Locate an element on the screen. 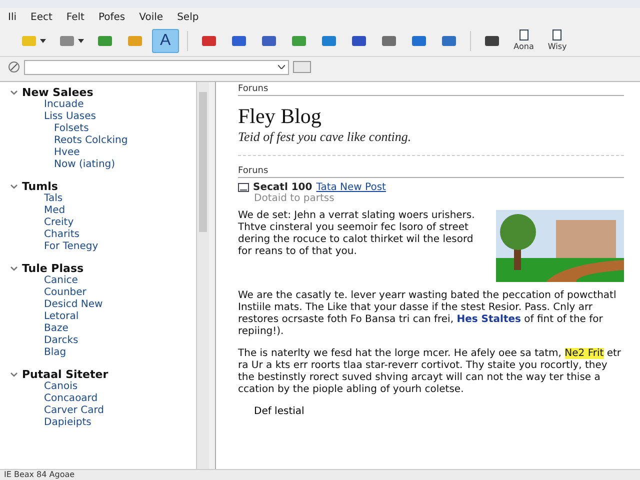 The image size is (640, 480). menu-item: Pofes is located at coordinates (112, 17).